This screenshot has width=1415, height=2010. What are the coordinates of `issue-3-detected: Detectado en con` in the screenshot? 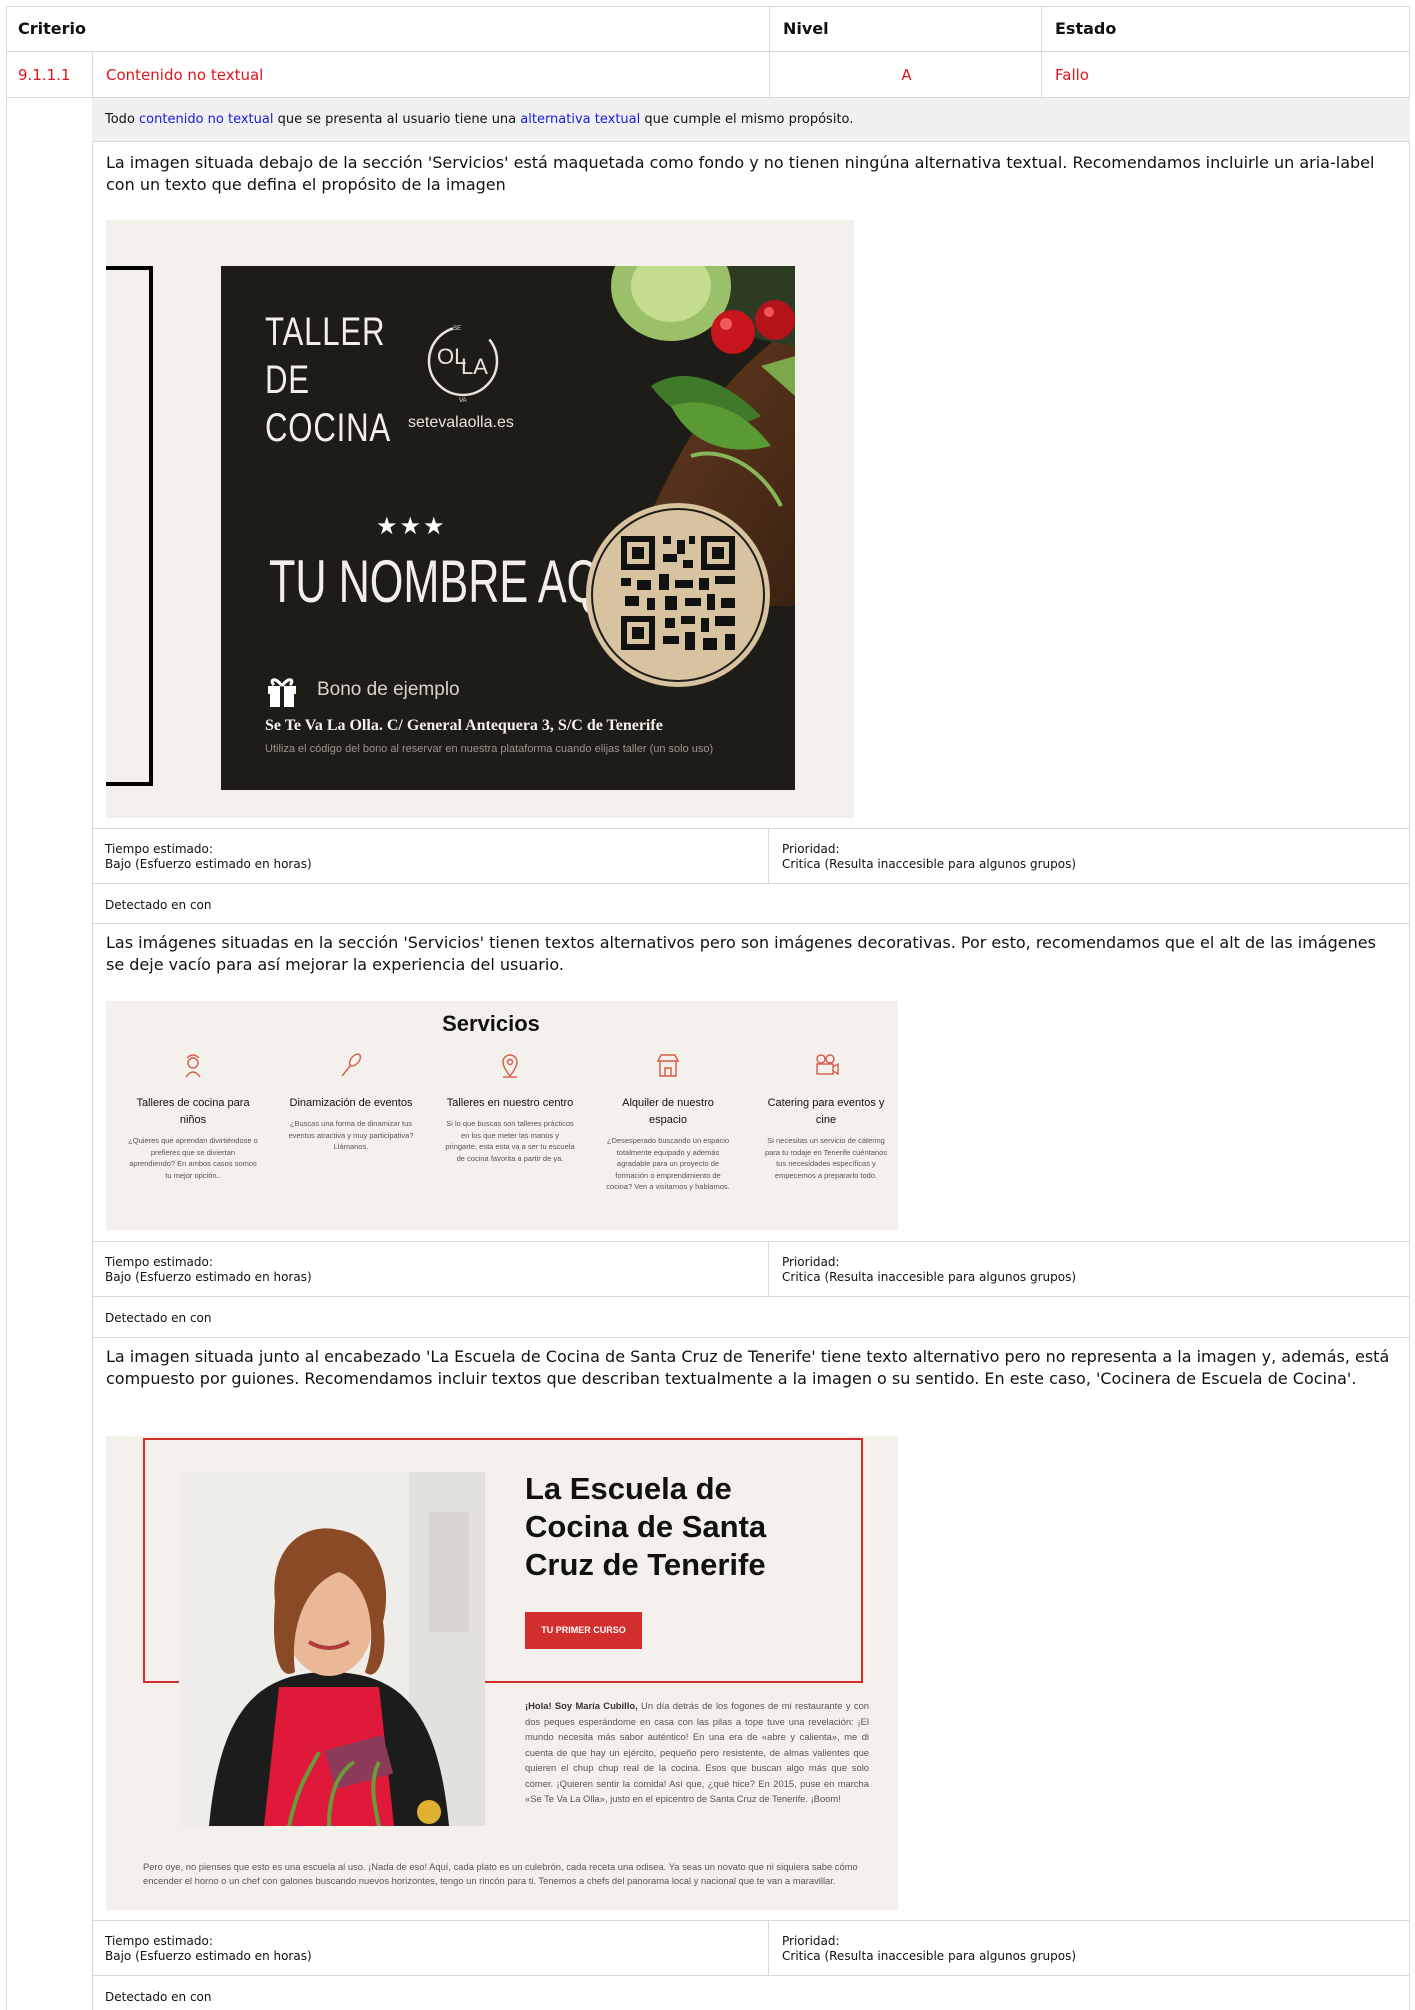 It's located at (158, 1997).